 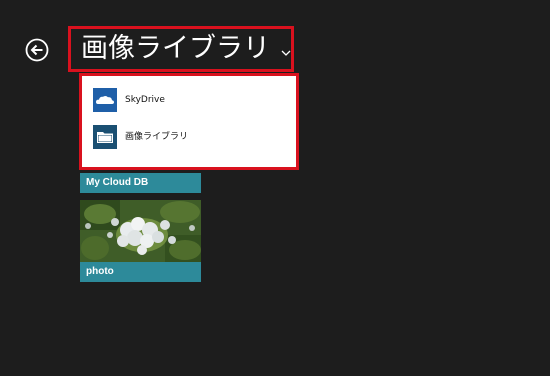 What do you see at coordinates (117, 182) in the screenshot?
I see `tile-label: My Cloud DB` at bounding box center [117, 182].